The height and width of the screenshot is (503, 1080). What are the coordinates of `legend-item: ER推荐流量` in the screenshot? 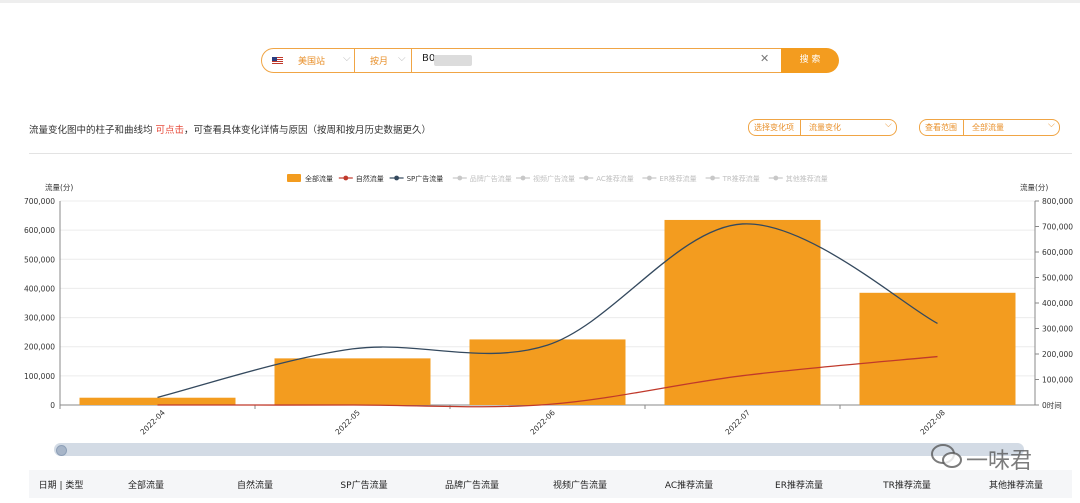 It's located at (677, 178).